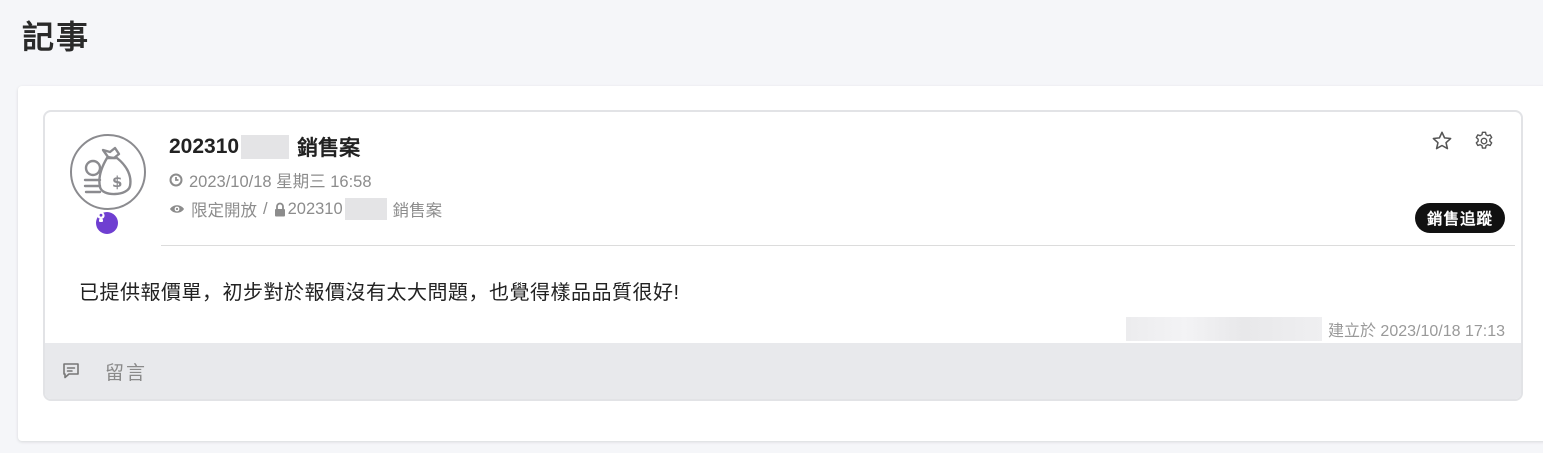 The height and width of the screenshot is (453, 1543). I want to click on comment-icon, so click(71, 371).